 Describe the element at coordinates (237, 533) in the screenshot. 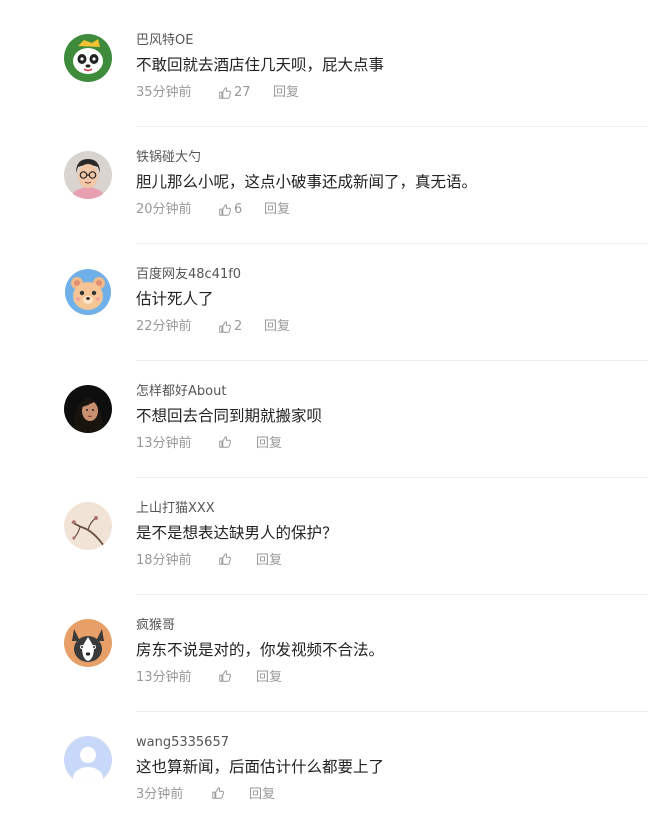

I see `comment-text: 是不是想表达缺男人的保护？` at that location.